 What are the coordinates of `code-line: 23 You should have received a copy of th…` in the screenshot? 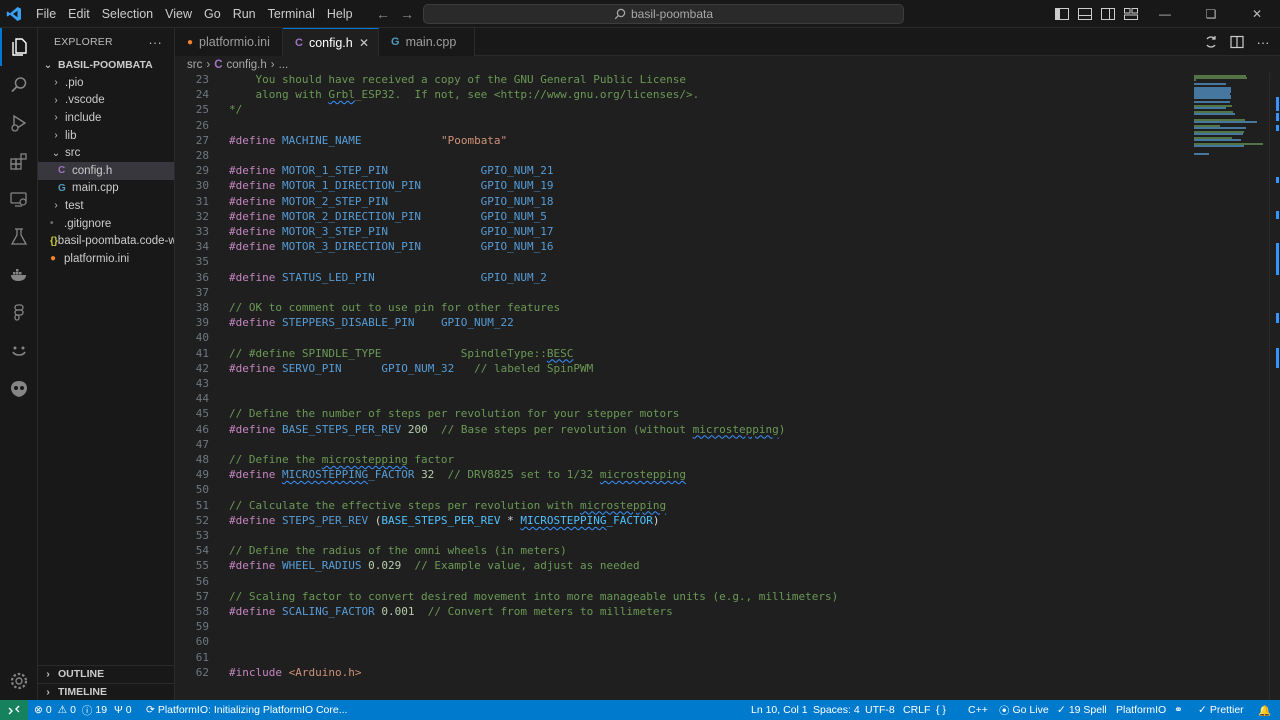 It's located at (682, 80).